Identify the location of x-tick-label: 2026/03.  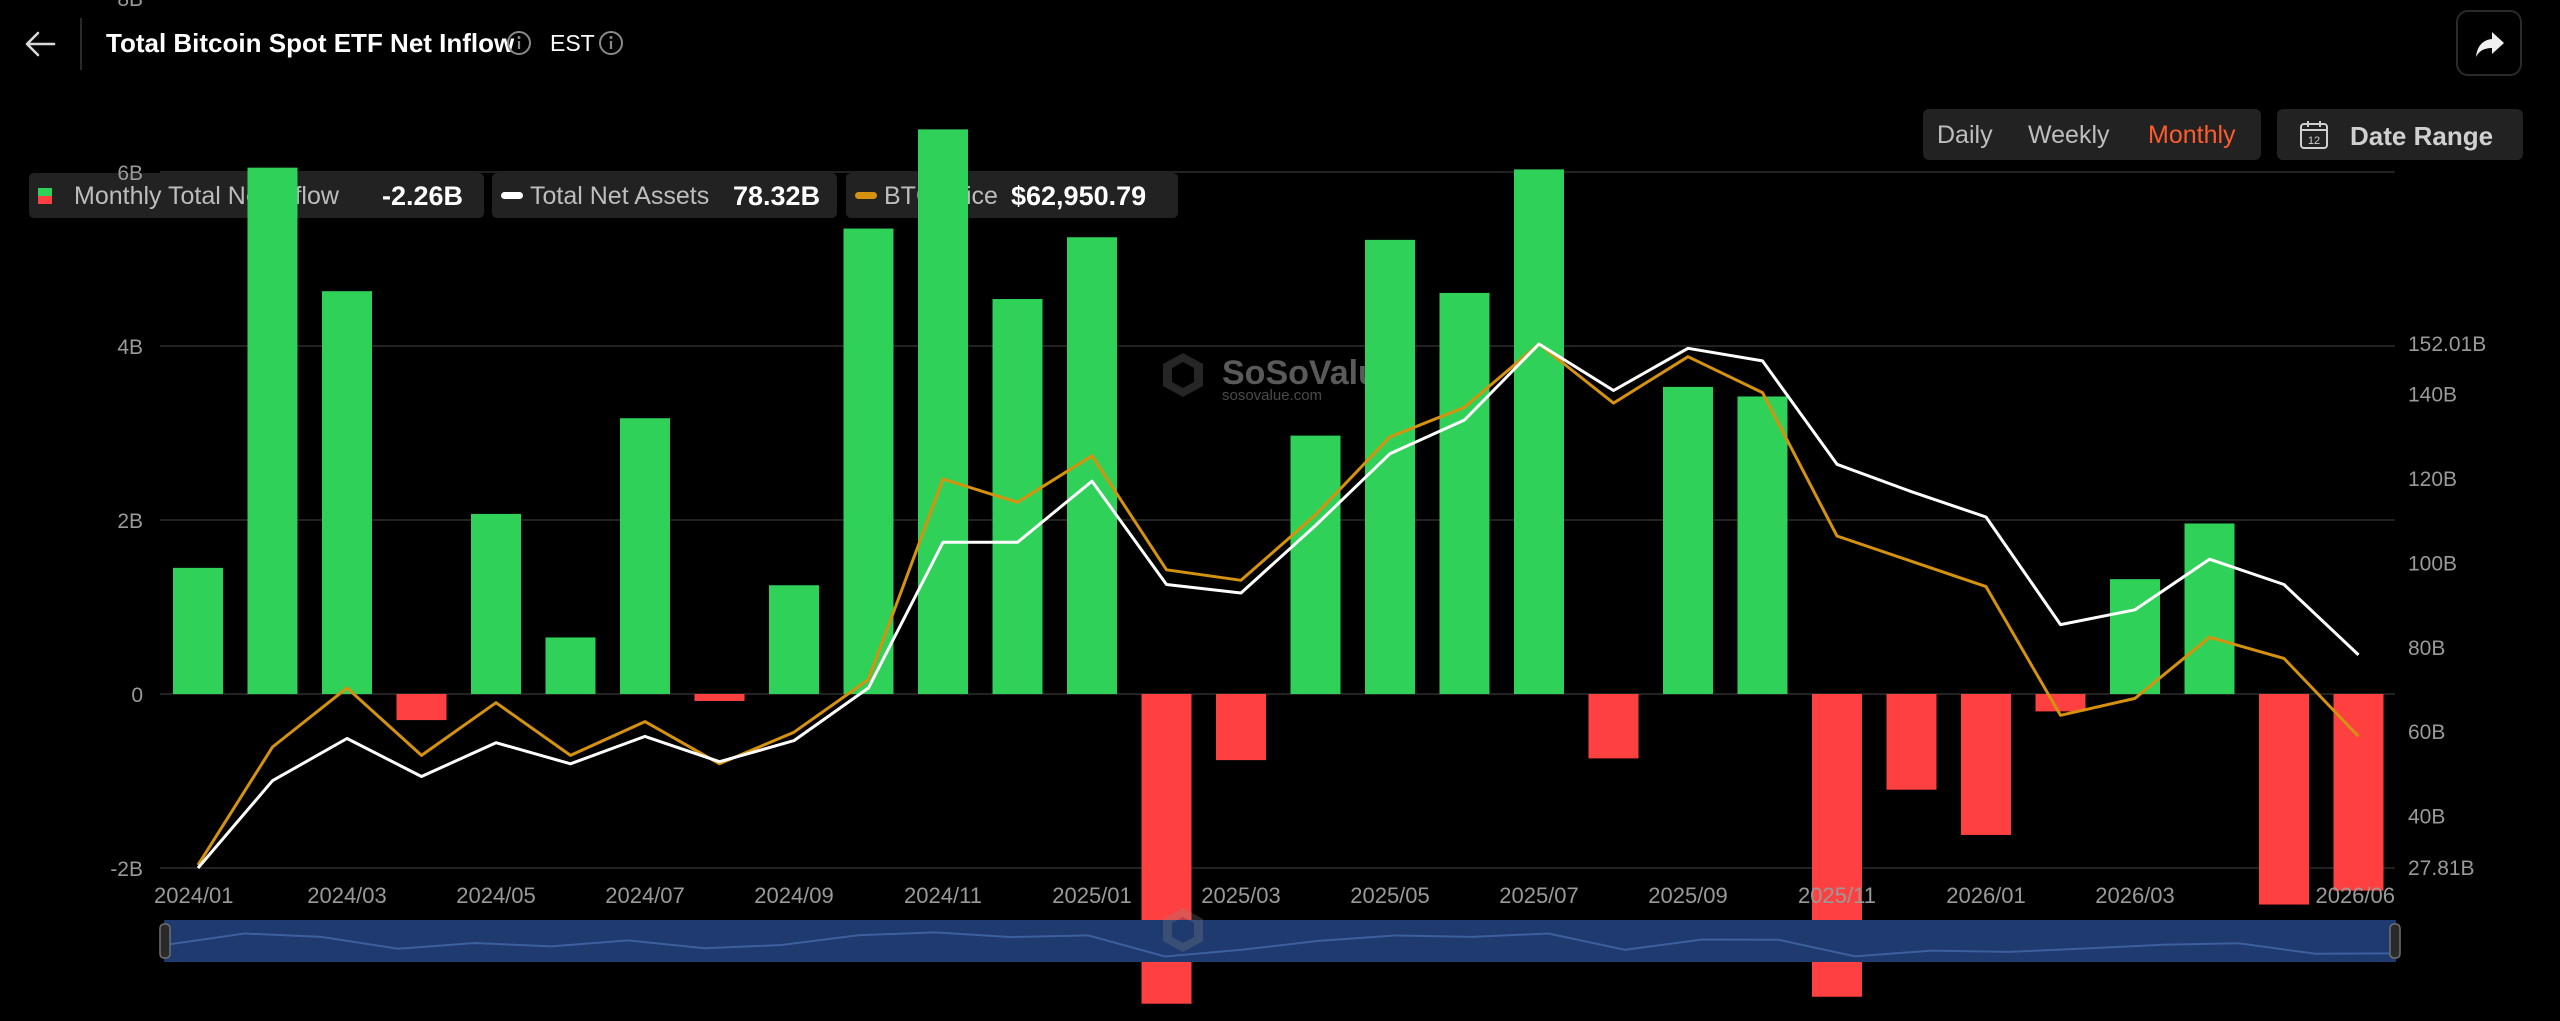
(2135, 895).